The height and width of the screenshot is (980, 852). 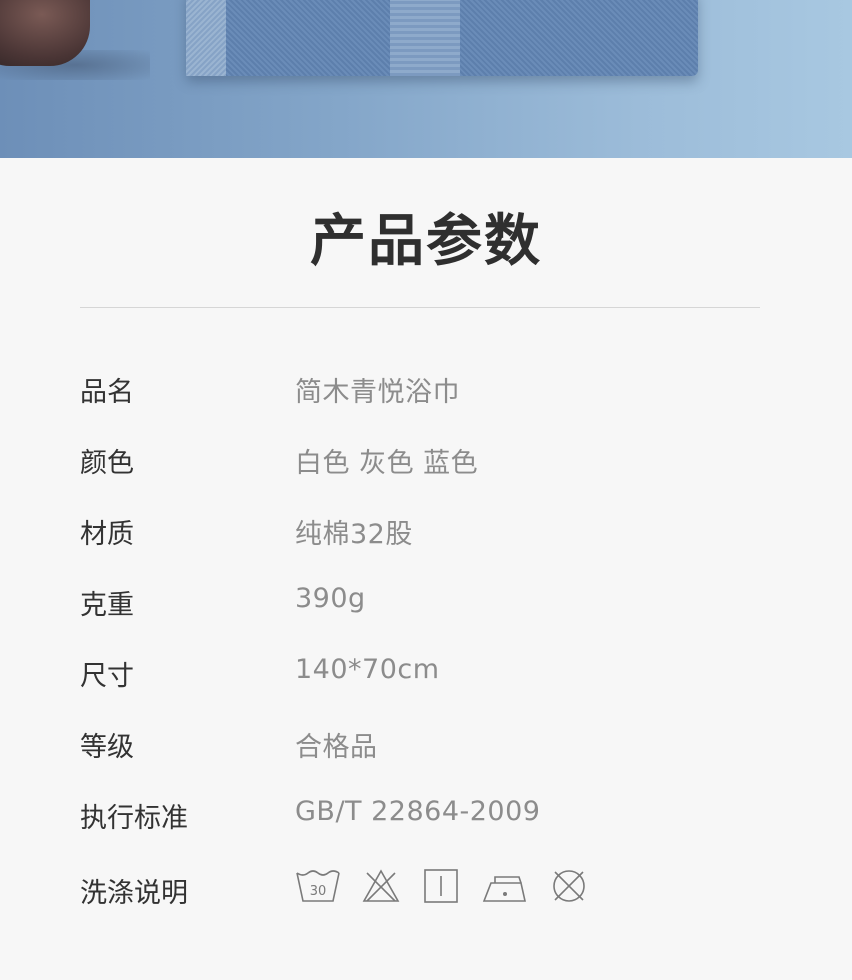 I want to click on spec-row-name: 品名 简木青悦浴巾, so click(x=426, y=385).